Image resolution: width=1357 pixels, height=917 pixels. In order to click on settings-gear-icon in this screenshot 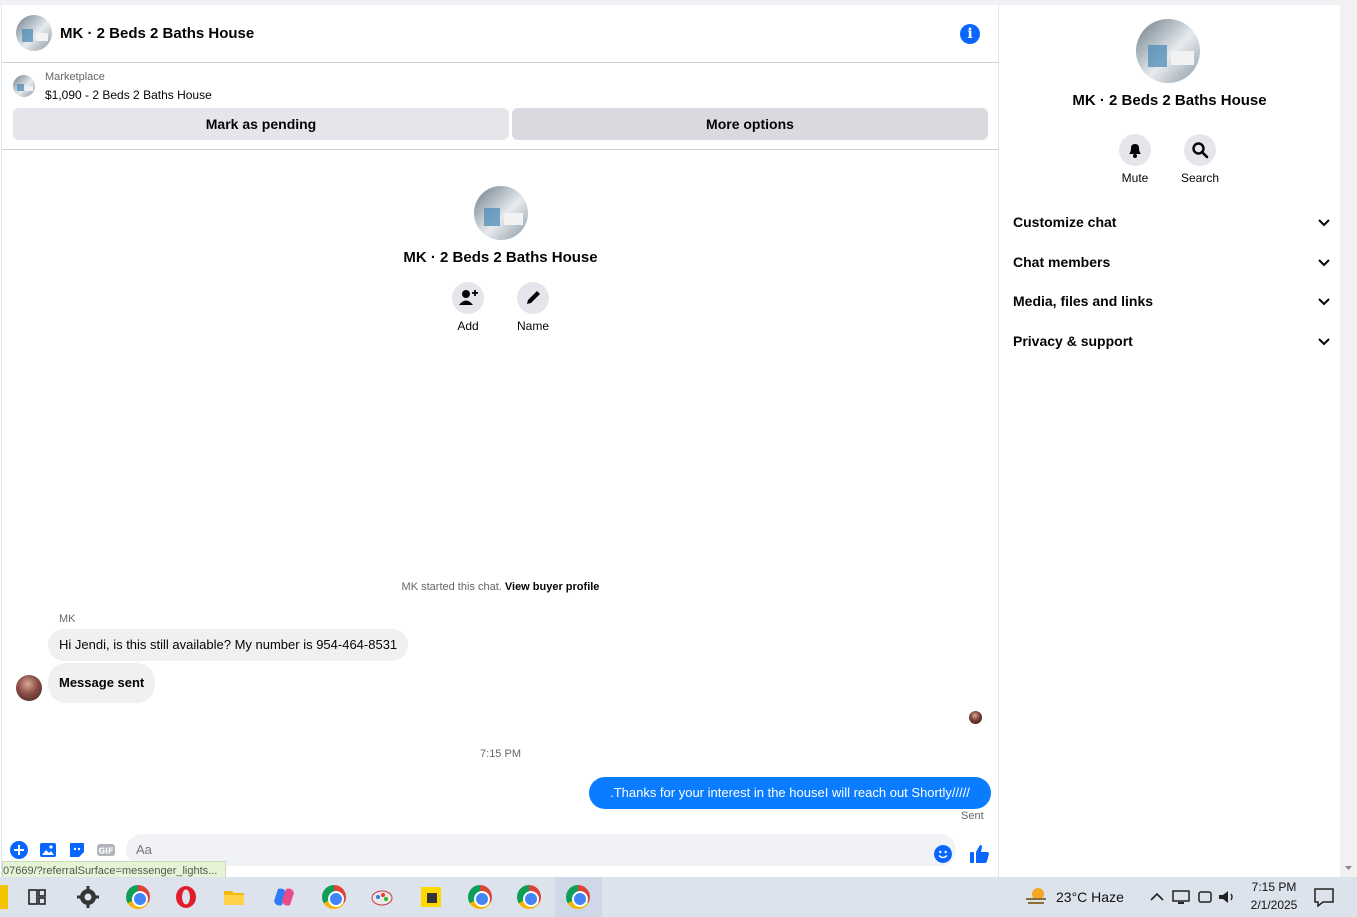, I will do `click(88, 897)`.